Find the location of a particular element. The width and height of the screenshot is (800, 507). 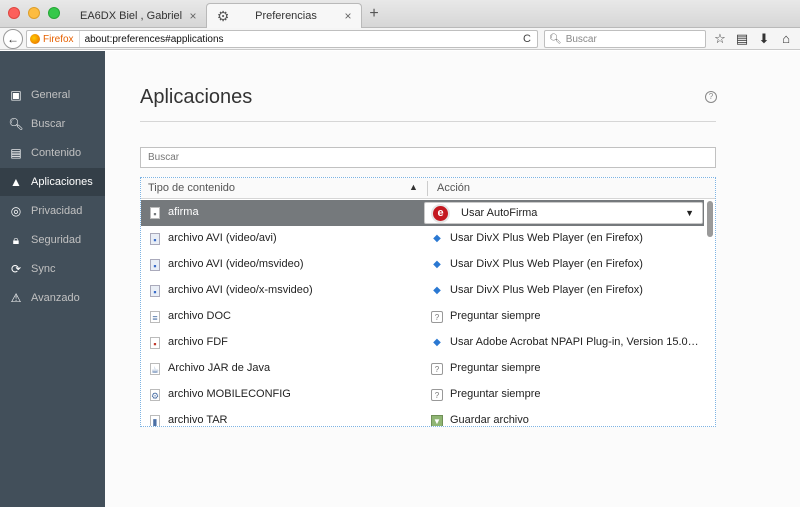

list-scrollbar is located at coordinates (710, 313).